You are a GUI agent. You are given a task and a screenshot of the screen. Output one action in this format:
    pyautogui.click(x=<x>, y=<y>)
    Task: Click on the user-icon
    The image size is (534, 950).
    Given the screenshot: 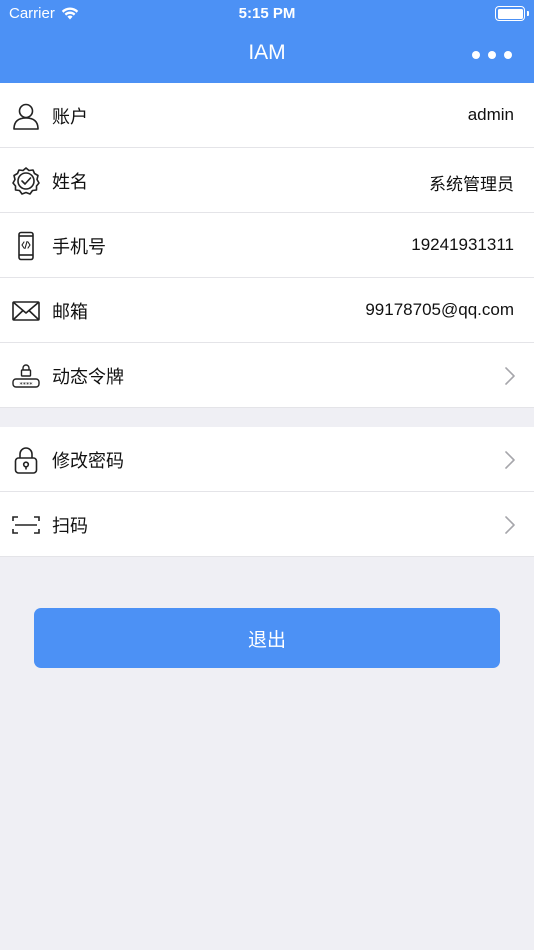 What is the action you would take?
    pyautogui.click(x=26, y=116)
    